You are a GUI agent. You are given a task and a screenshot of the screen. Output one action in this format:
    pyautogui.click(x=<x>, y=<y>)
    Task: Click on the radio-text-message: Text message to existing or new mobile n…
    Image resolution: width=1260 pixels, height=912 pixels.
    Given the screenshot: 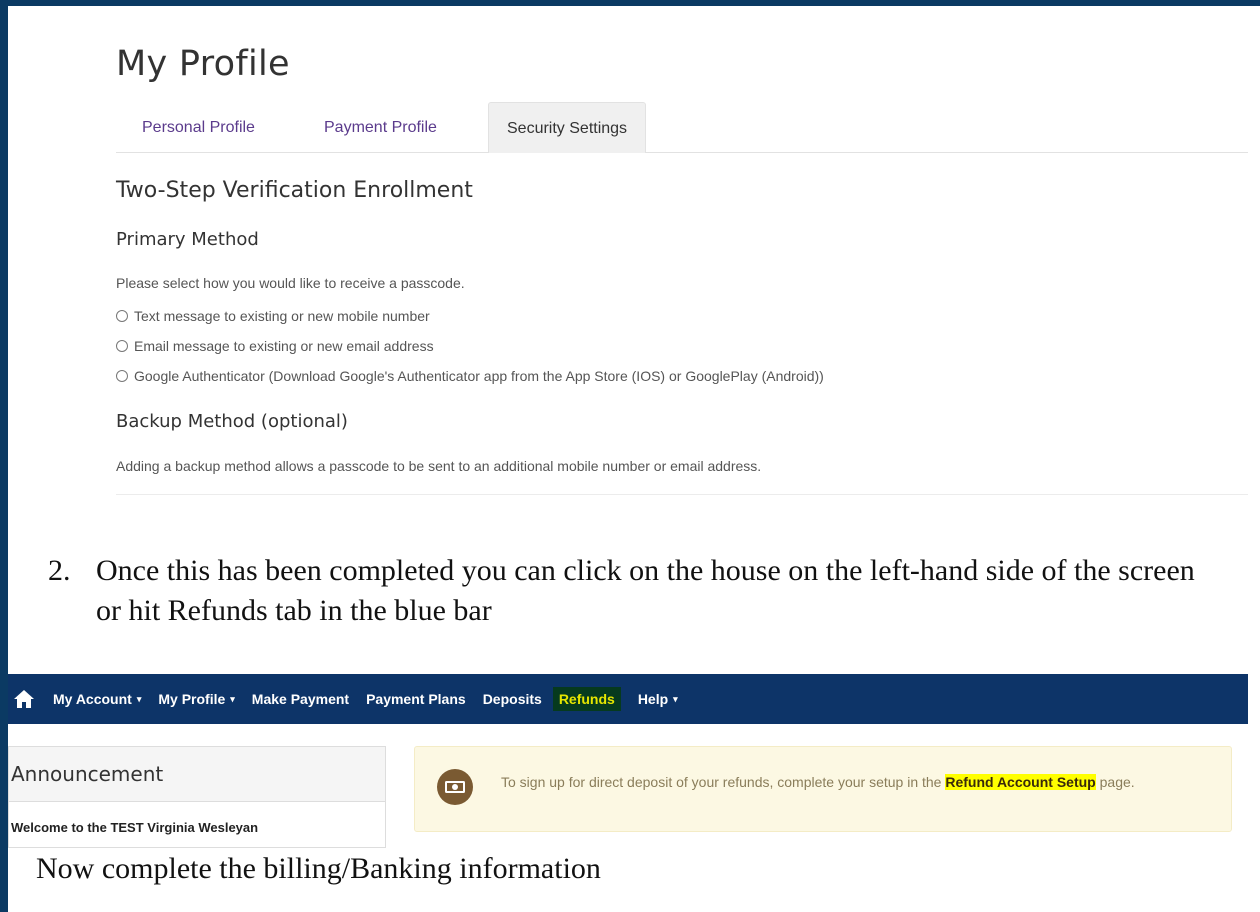 What is the action you would take?
    pyautogui.click(x=273, y=316)
    